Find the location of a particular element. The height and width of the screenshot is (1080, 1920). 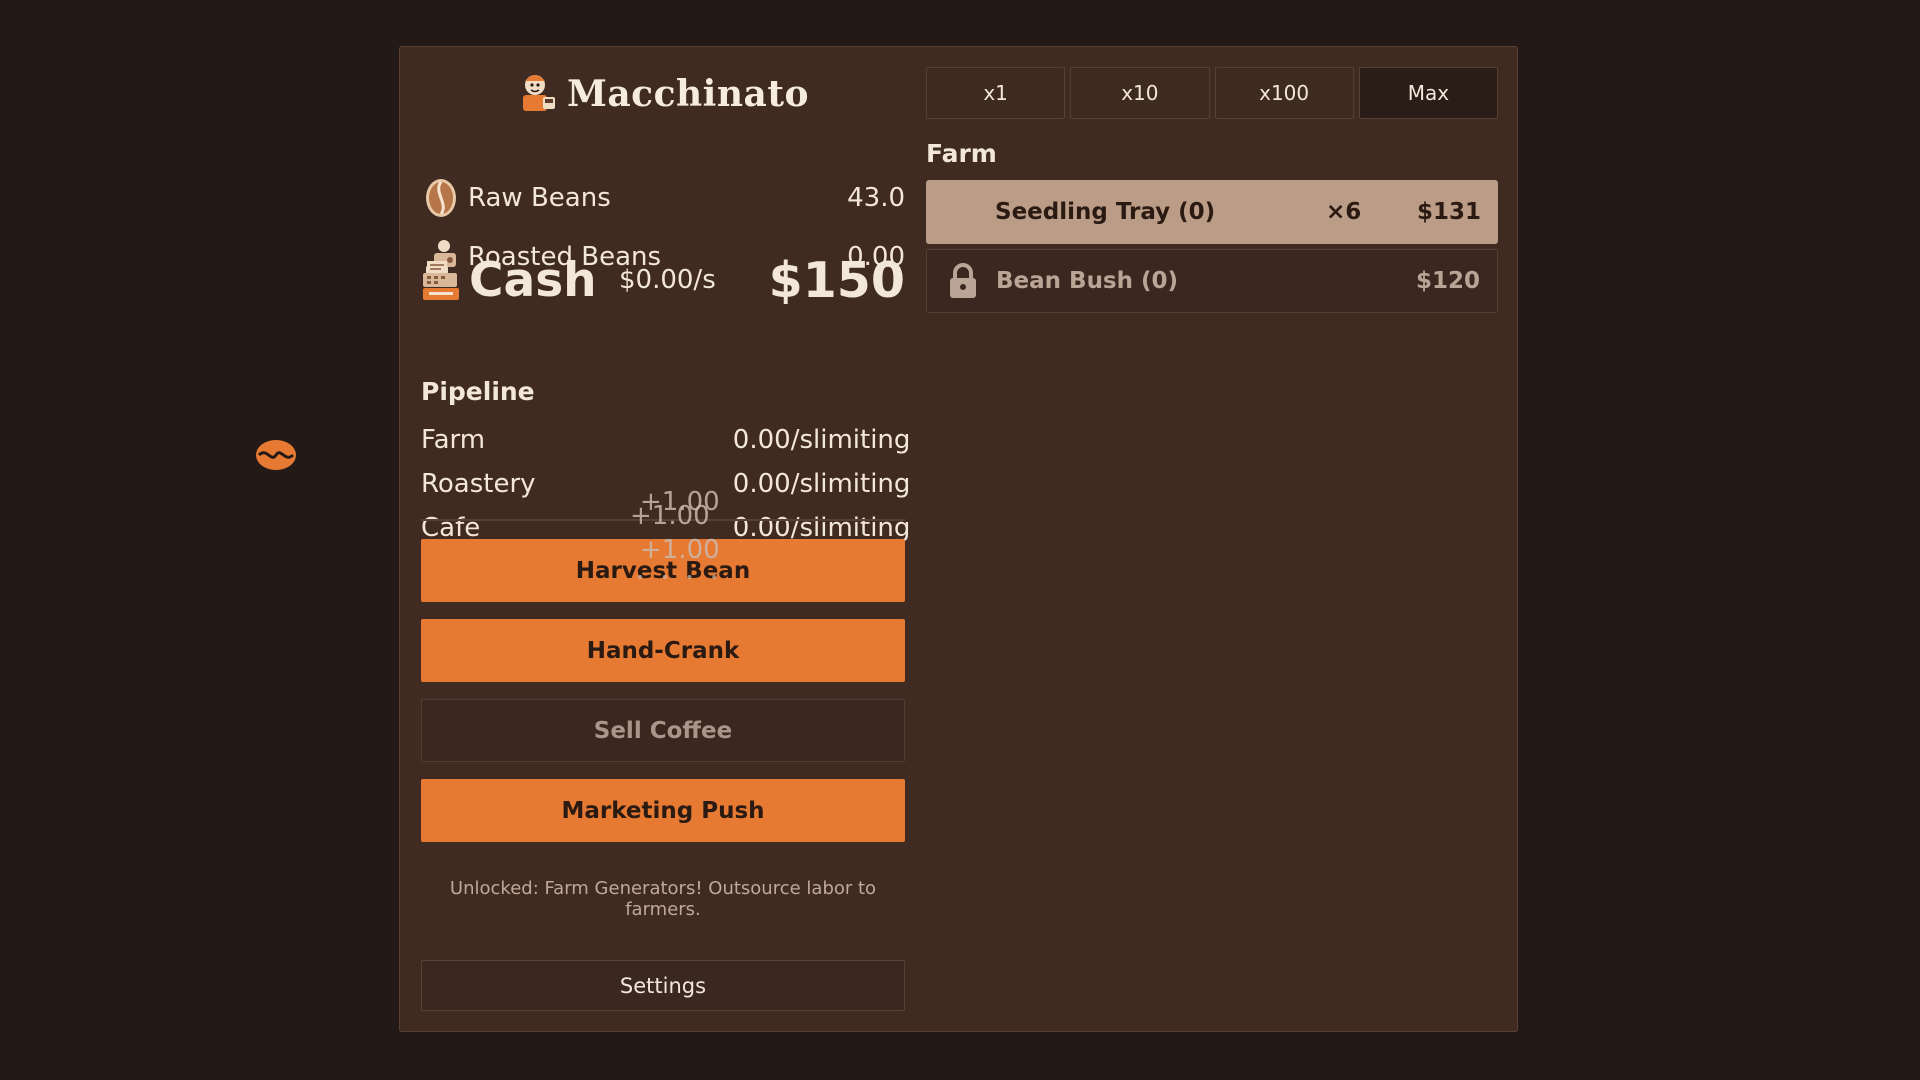

barista-mascot-icon is located at coordinates (538, 94).